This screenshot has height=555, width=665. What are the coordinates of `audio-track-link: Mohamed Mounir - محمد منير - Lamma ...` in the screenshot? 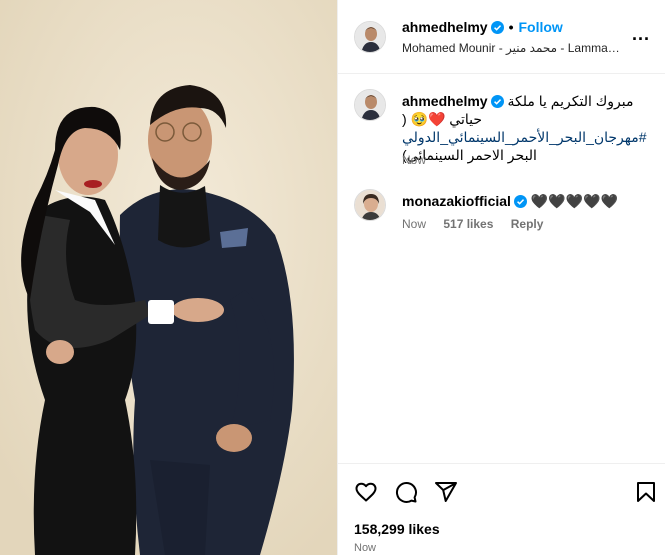 It's located at (511, 48).